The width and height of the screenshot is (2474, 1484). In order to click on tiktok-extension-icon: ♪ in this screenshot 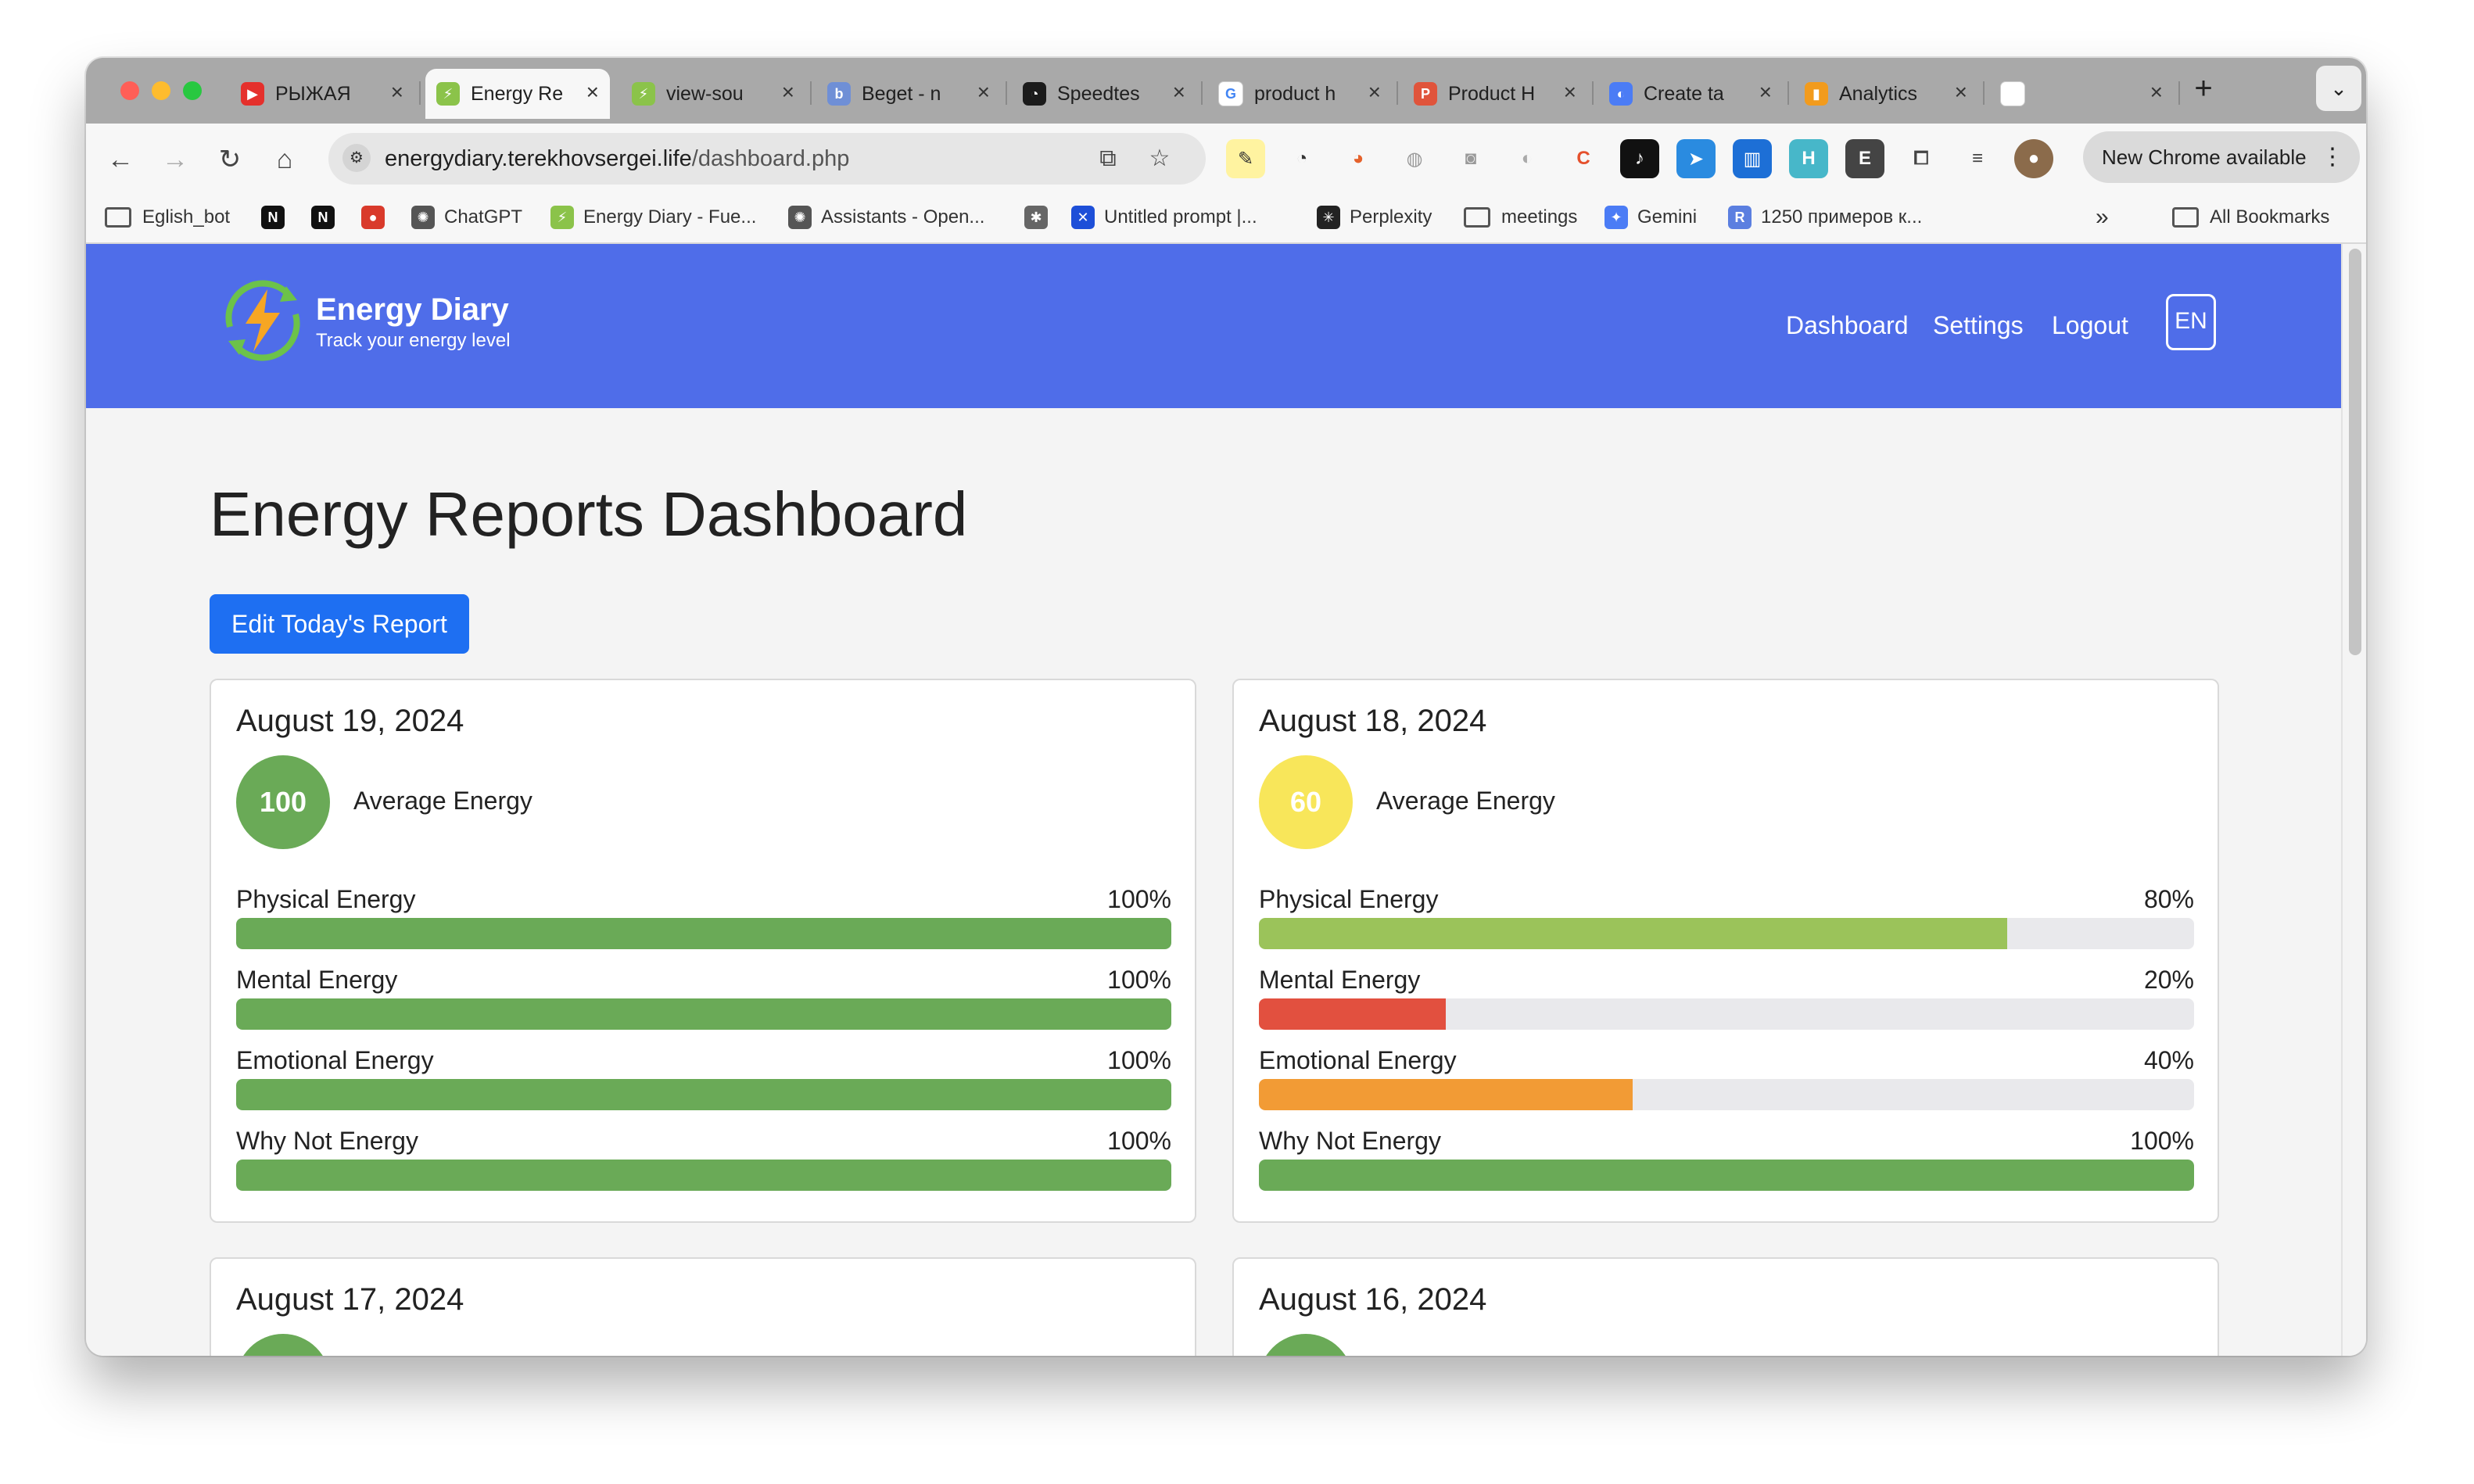, I will do `click(1639, 158)`.